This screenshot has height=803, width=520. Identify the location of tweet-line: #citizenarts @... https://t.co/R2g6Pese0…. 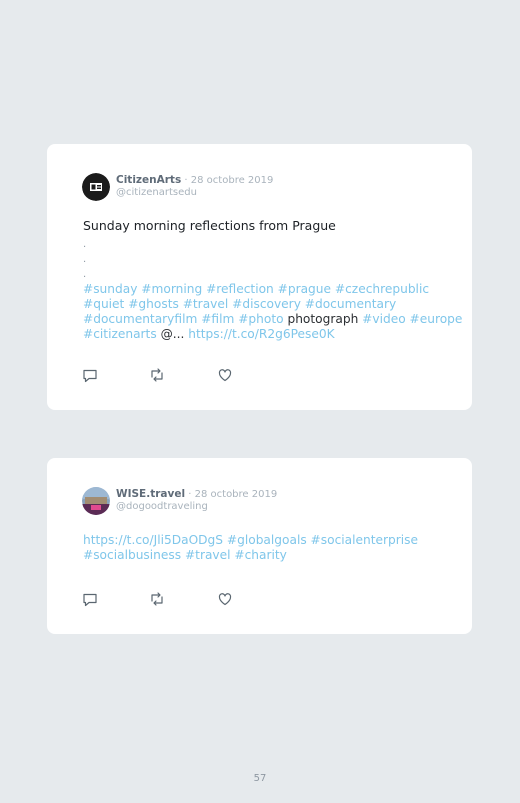
(262, 334).